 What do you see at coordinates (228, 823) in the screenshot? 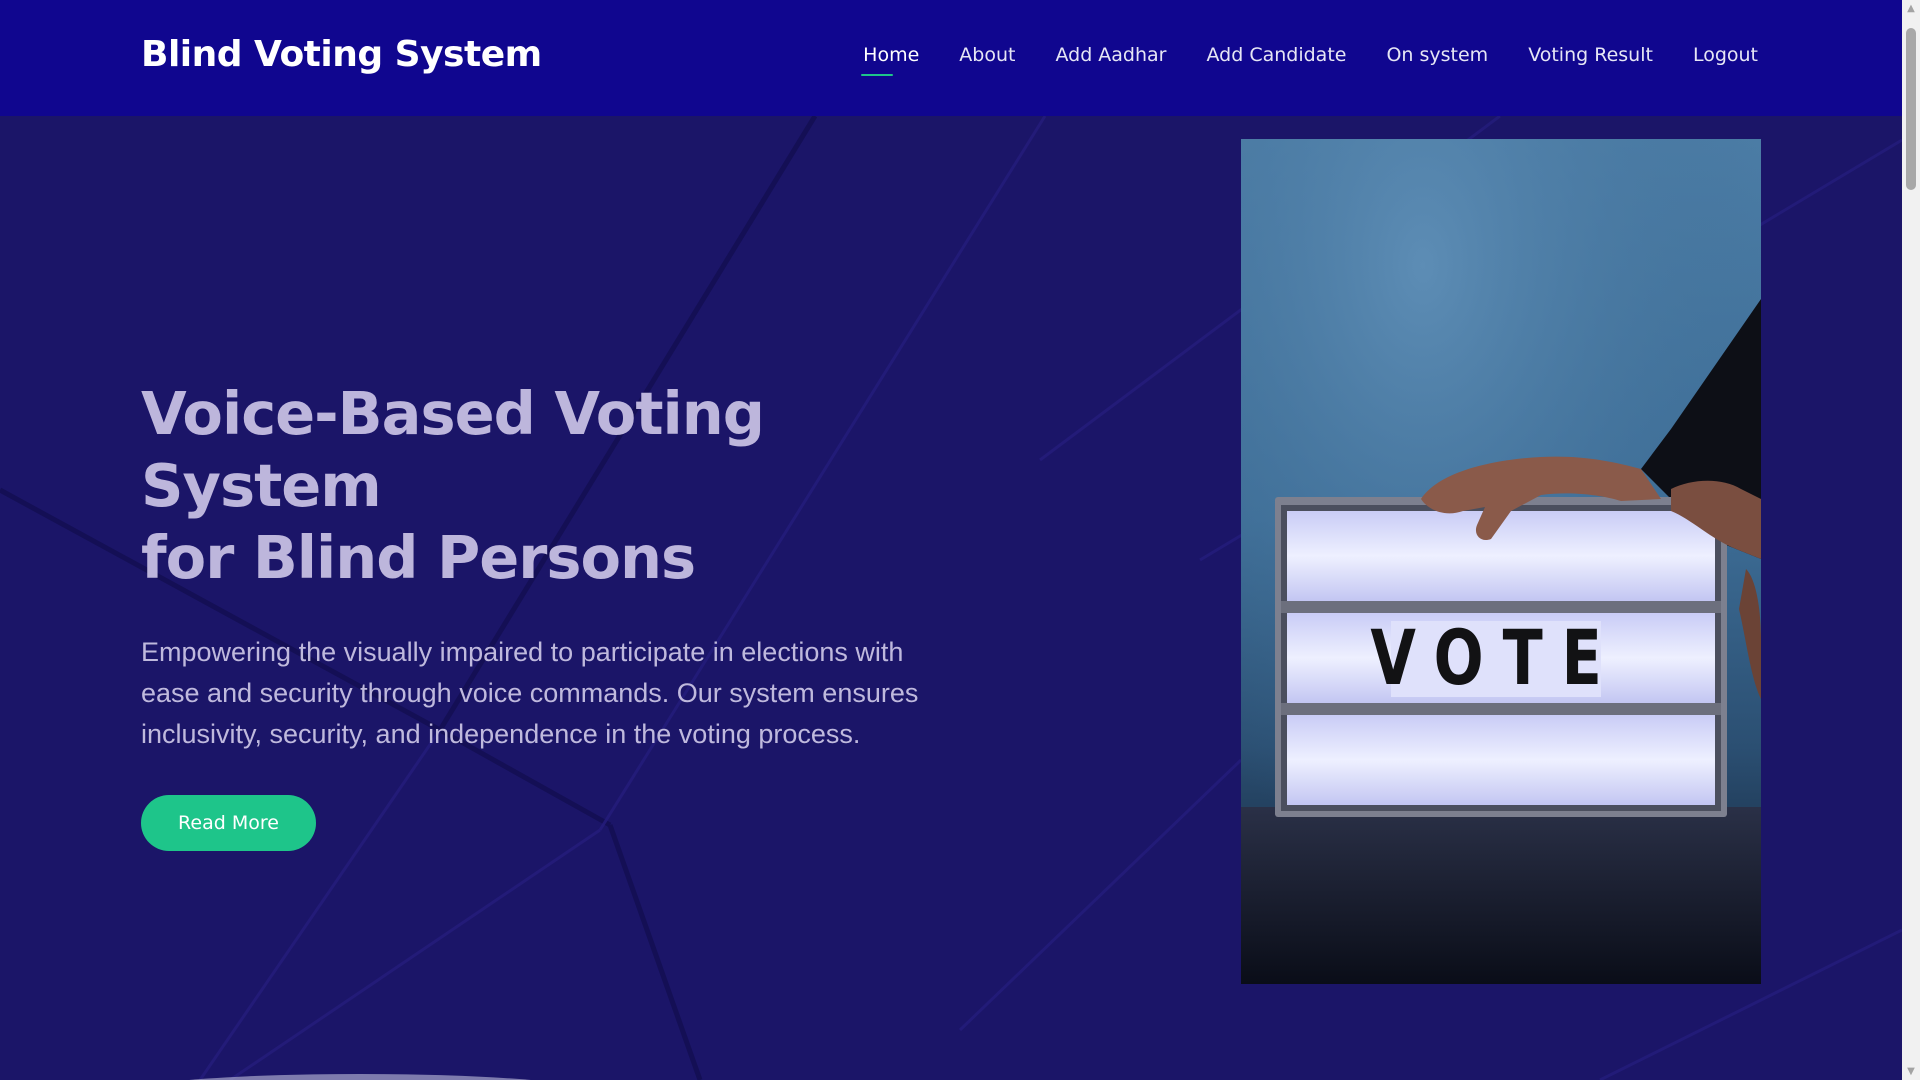
I see `read-more-button: Read More` at bounding box center [228, 823].